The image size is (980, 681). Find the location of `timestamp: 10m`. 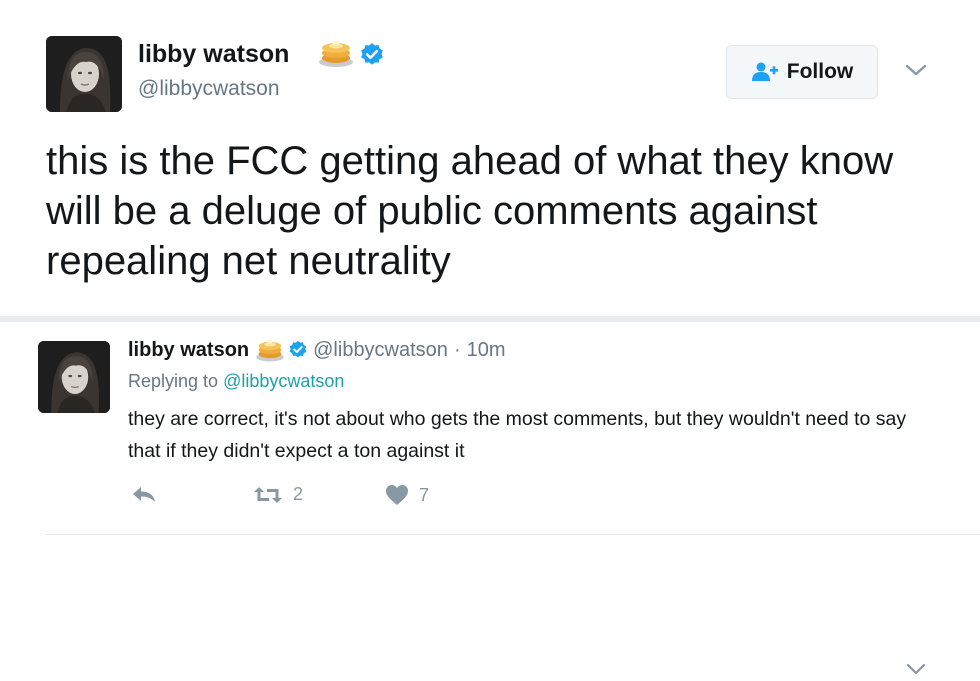

timestamp: 10m is located at coordinates (486, 350).